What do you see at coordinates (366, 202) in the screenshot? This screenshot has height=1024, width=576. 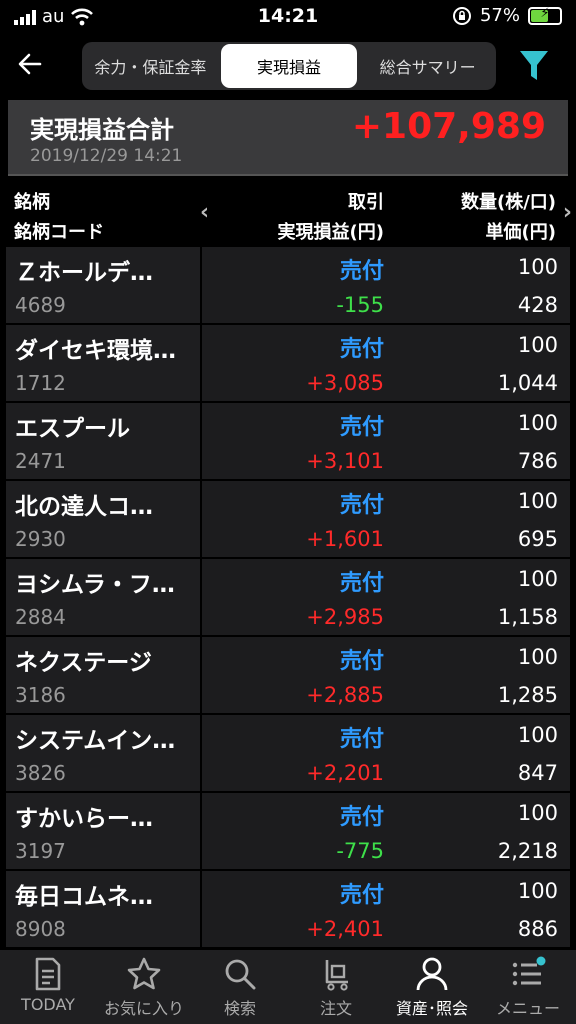 I see `col-trade: 取引` at bounding box center [366, 202].